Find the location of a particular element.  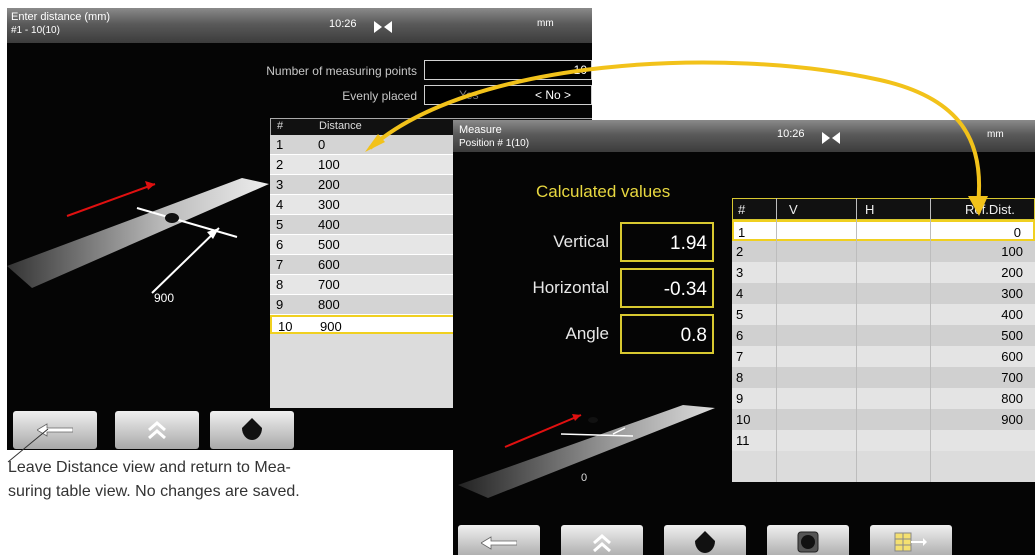

caption-line-1: Leave Distance view and return to Mea- is located at coordinates (149, 467).